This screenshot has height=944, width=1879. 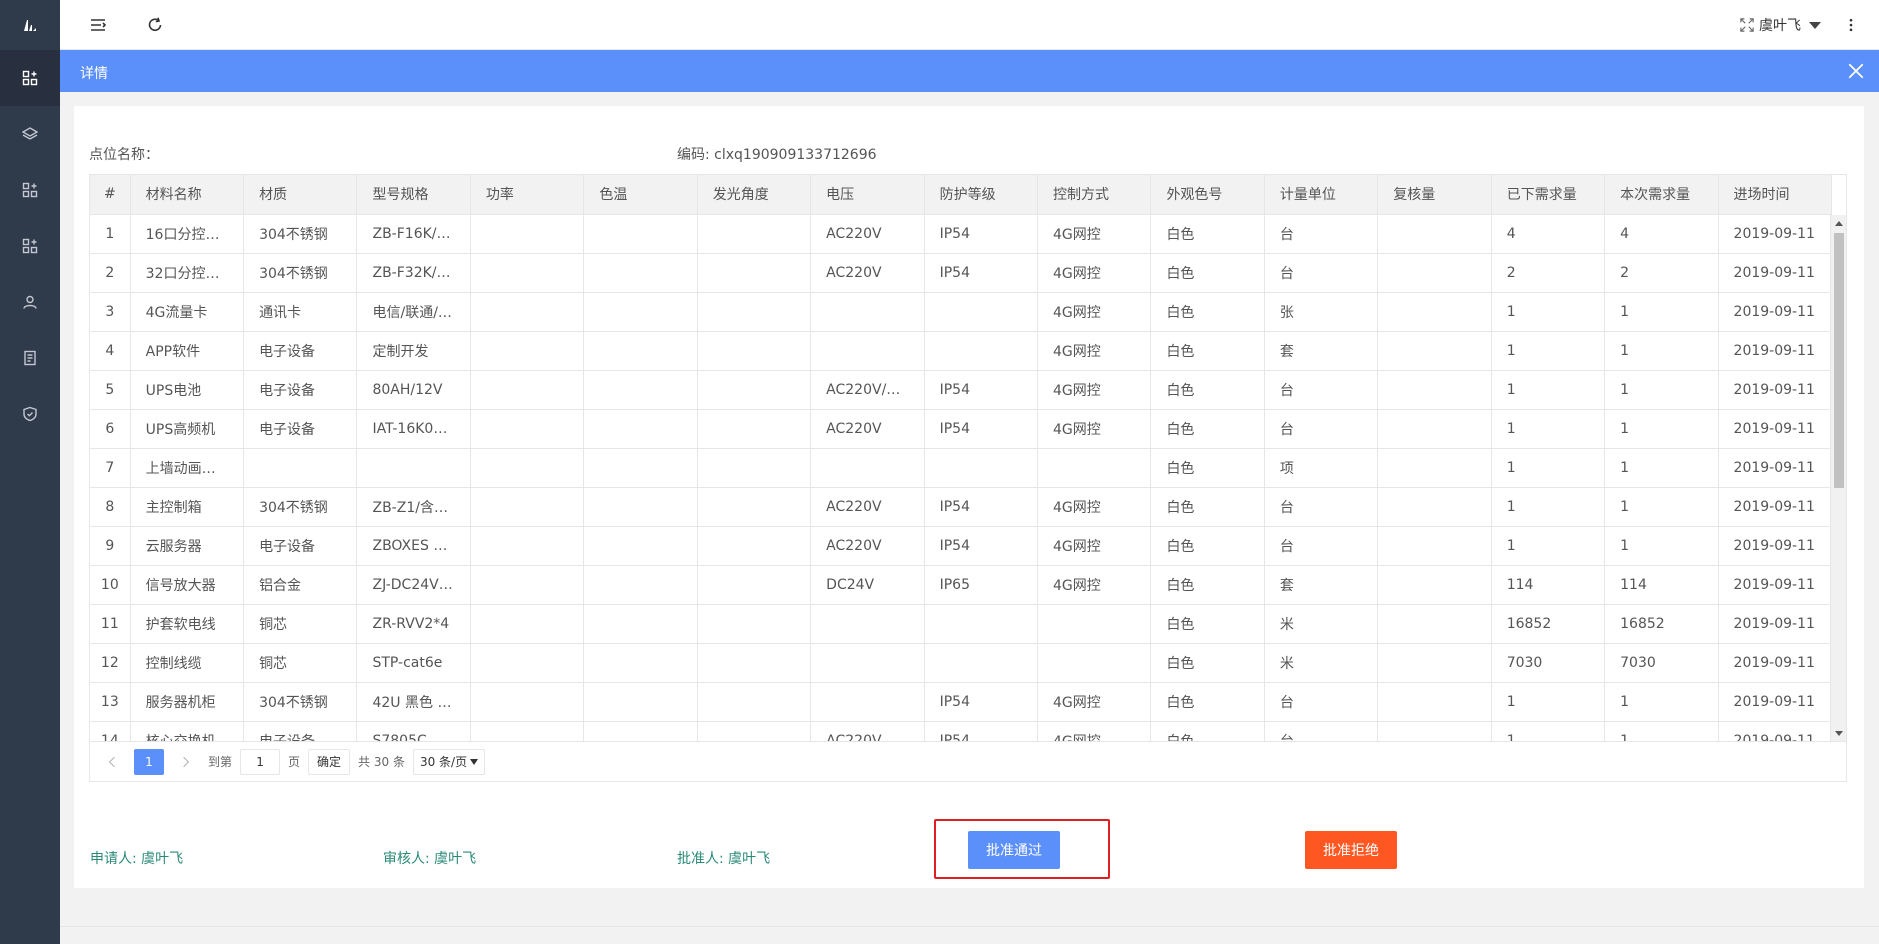 What do you see at coordinates (961, 351) in the screenshot?
I see `table-row: 4 APP软件 电子设备 定制开发 4G网控 白色套 1 1 2019-09-11` at bounding box center [961, 351].